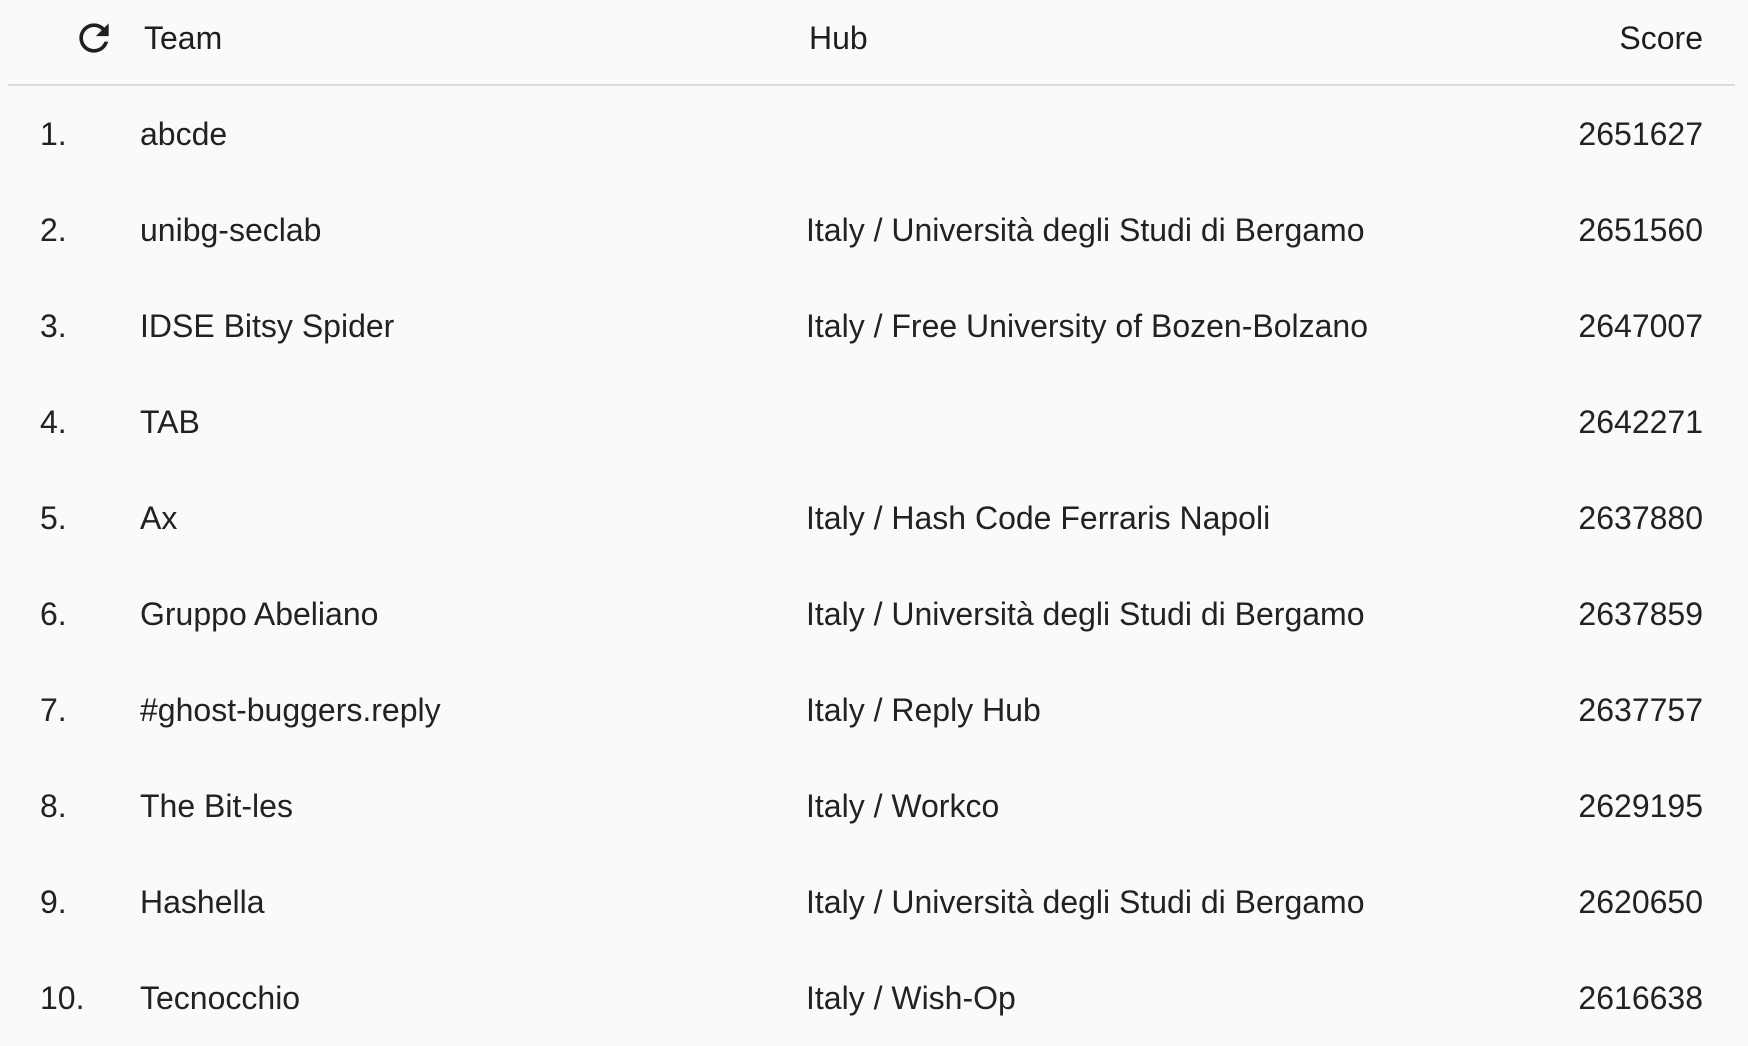 The image size is (1748, 1046). Describe the element at coordinates (1640, 518) in the screenshot. I see `score-cell: 2637880` at that location.